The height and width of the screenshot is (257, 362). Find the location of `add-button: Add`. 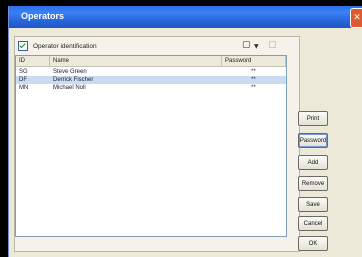

add-button: Add is located at coordinates (313, 162).